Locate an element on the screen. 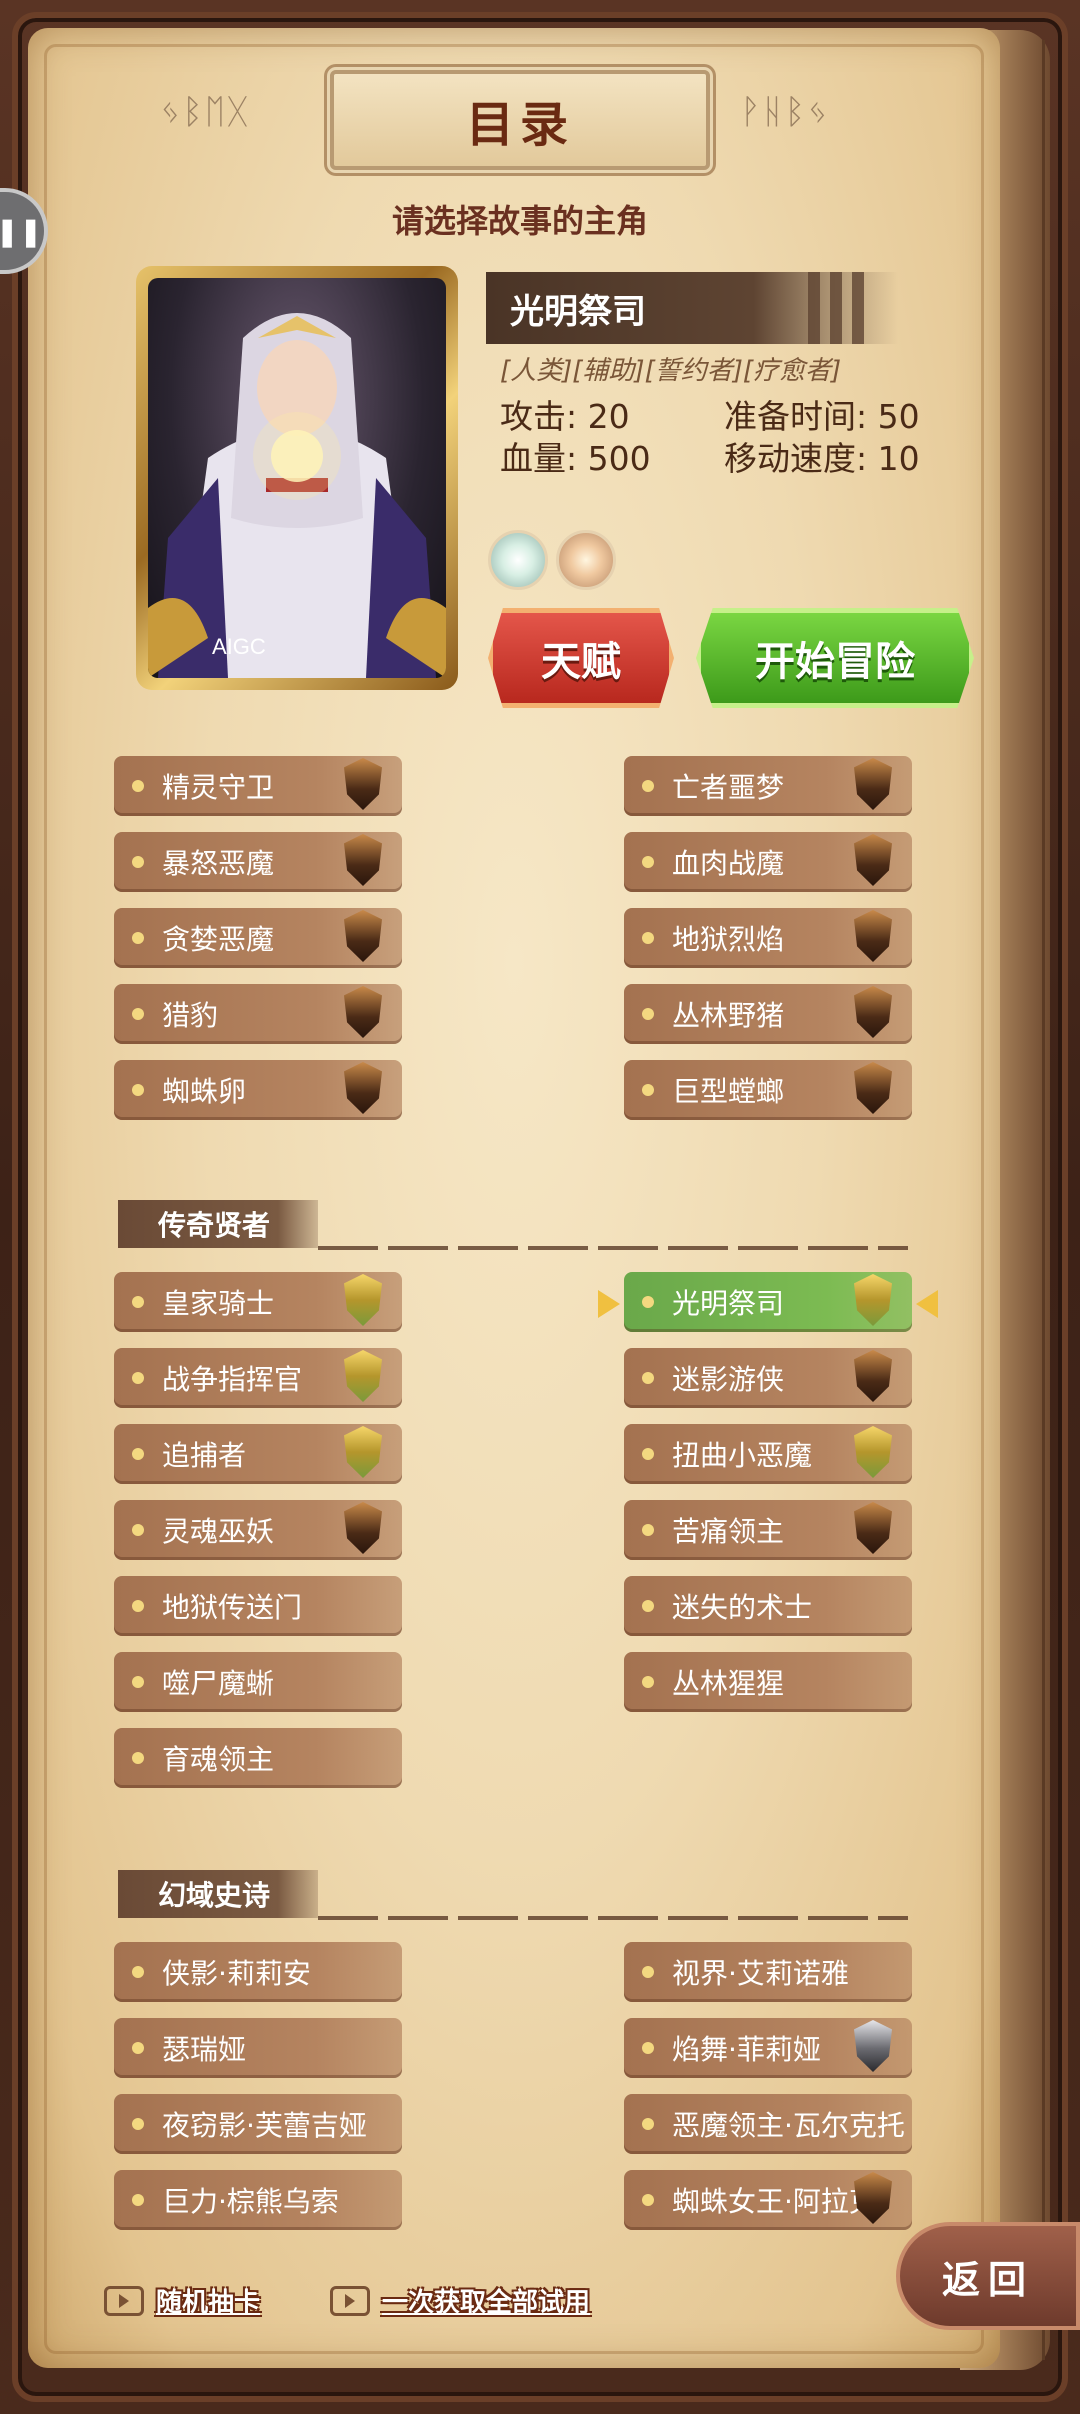  hero-item: 灵魂巫妖 is located at coordinates (258, 1530).